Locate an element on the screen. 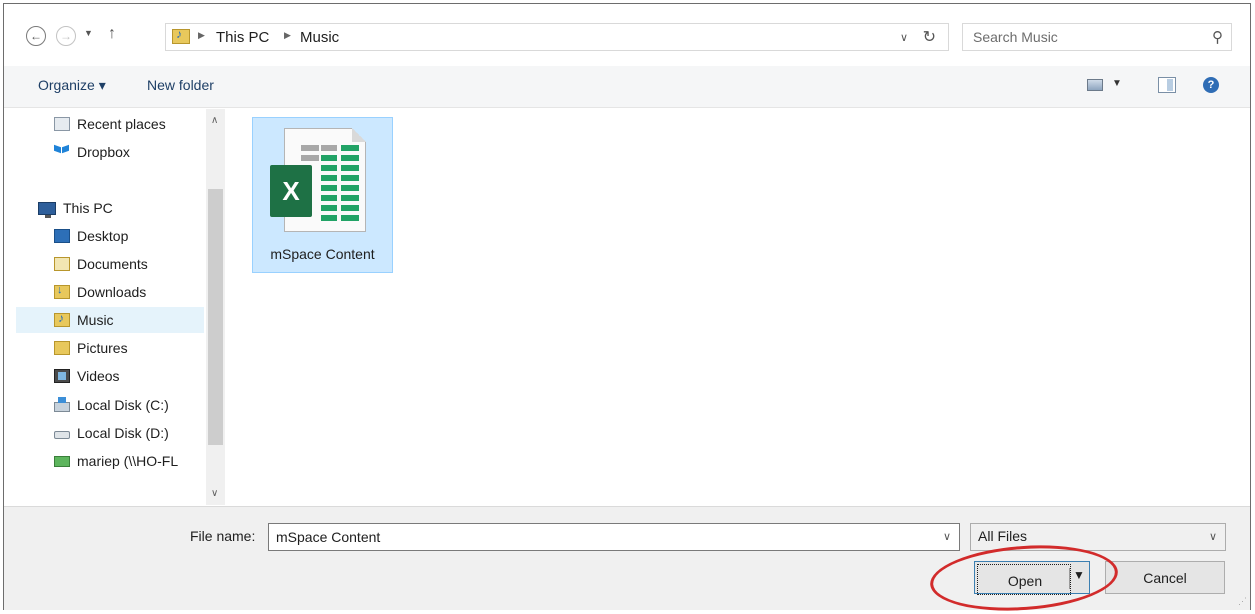 The image size is (1255, 614). open-focus-ring: Open is located at coordinates (1024, 579).